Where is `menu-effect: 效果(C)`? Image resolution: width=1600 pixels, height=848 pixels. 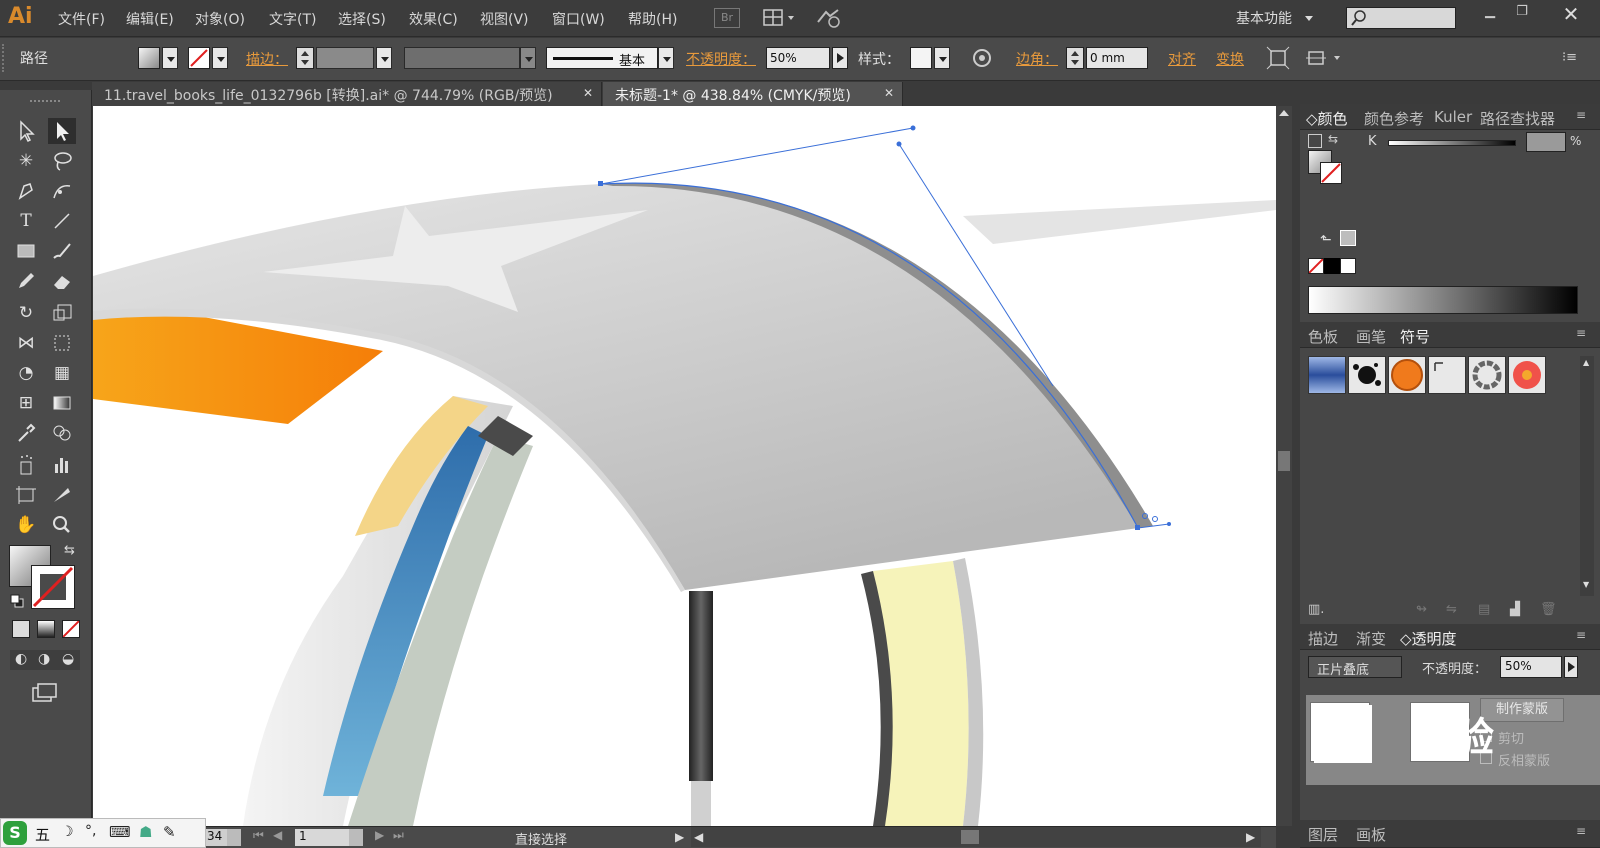 menu-effect: 效果(C) is located at coordinates (433, 19).